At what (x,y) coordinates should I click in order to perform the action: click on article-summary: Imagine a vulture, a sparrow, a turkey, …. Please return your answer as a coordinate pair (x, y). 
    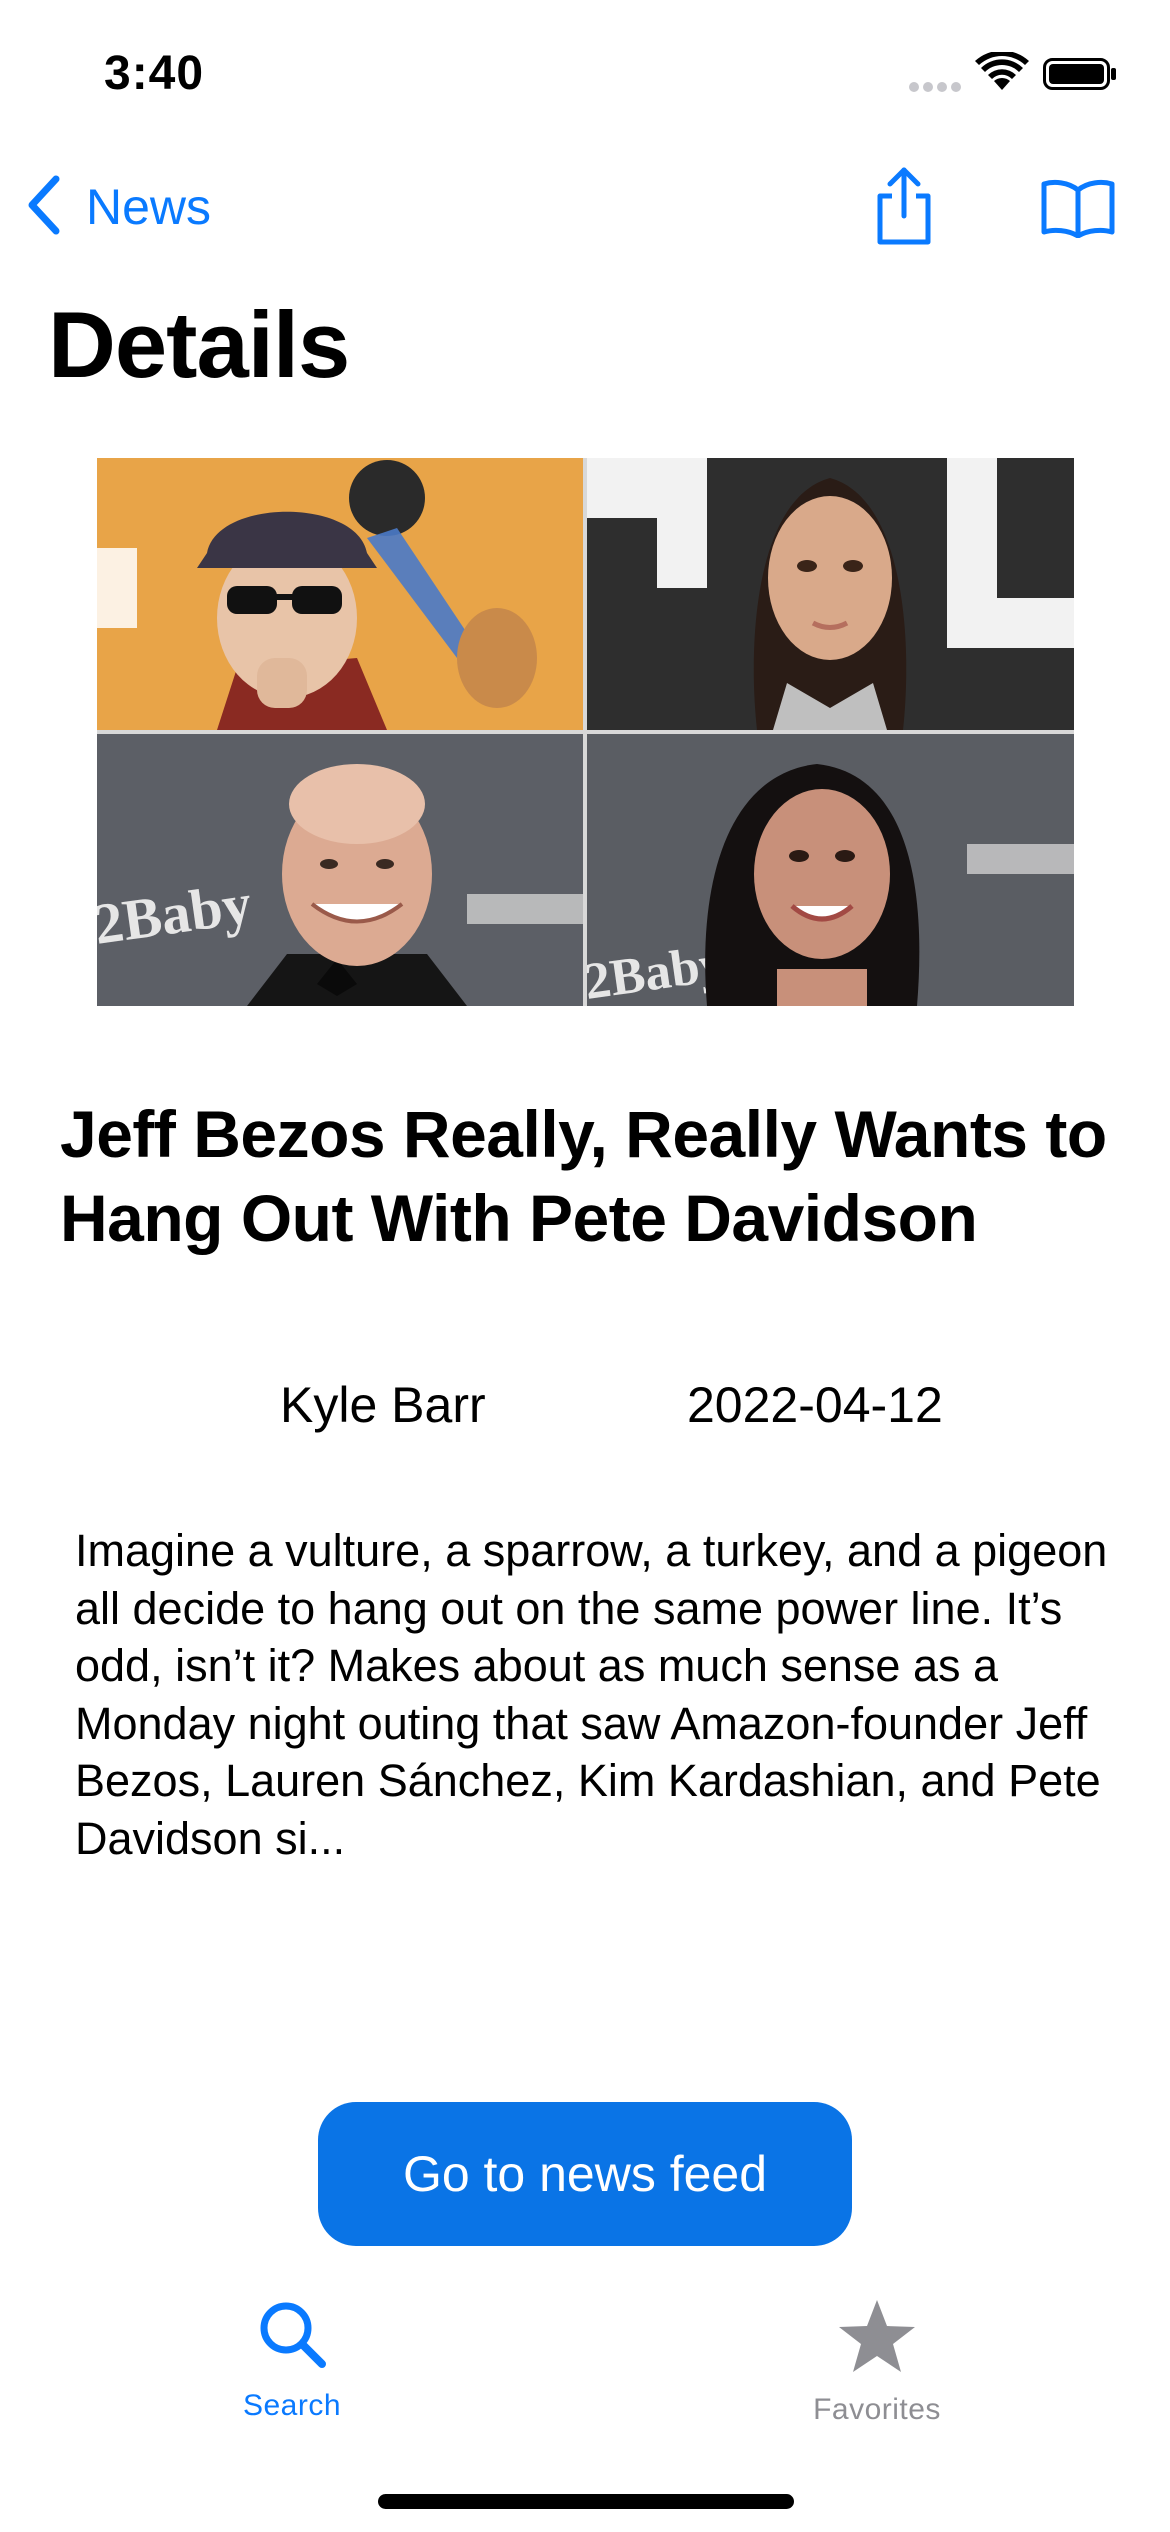
    Looking at the image, I should click on (591, 1694).